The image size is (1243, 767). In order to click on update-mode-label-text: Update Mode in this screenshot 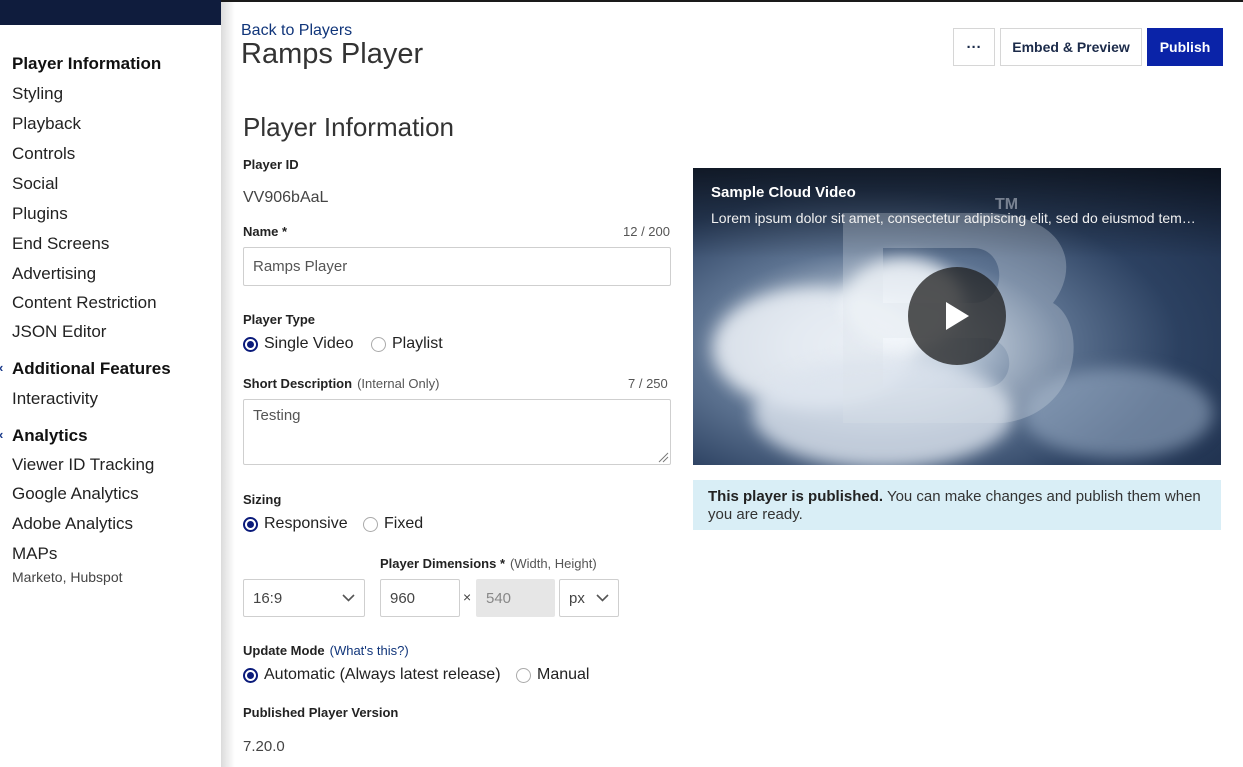, I will do `click(284, 650)`.